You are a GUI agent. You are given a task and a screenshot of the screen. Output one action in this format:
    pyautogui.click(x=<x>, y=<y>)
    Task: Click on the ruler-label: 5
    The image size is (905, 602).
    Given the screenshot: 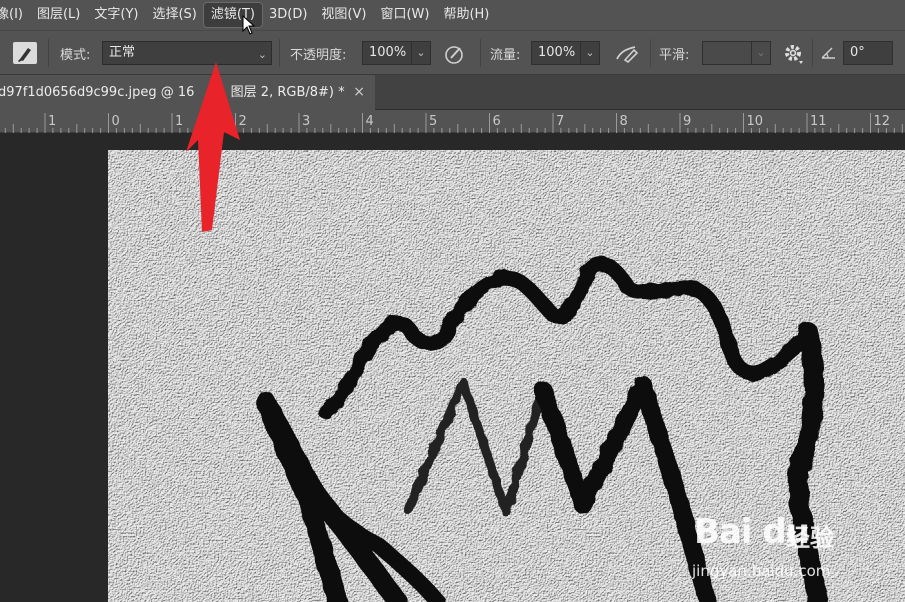 What is the action you would take?
    pyautogui.click(x=433, y=121)
    